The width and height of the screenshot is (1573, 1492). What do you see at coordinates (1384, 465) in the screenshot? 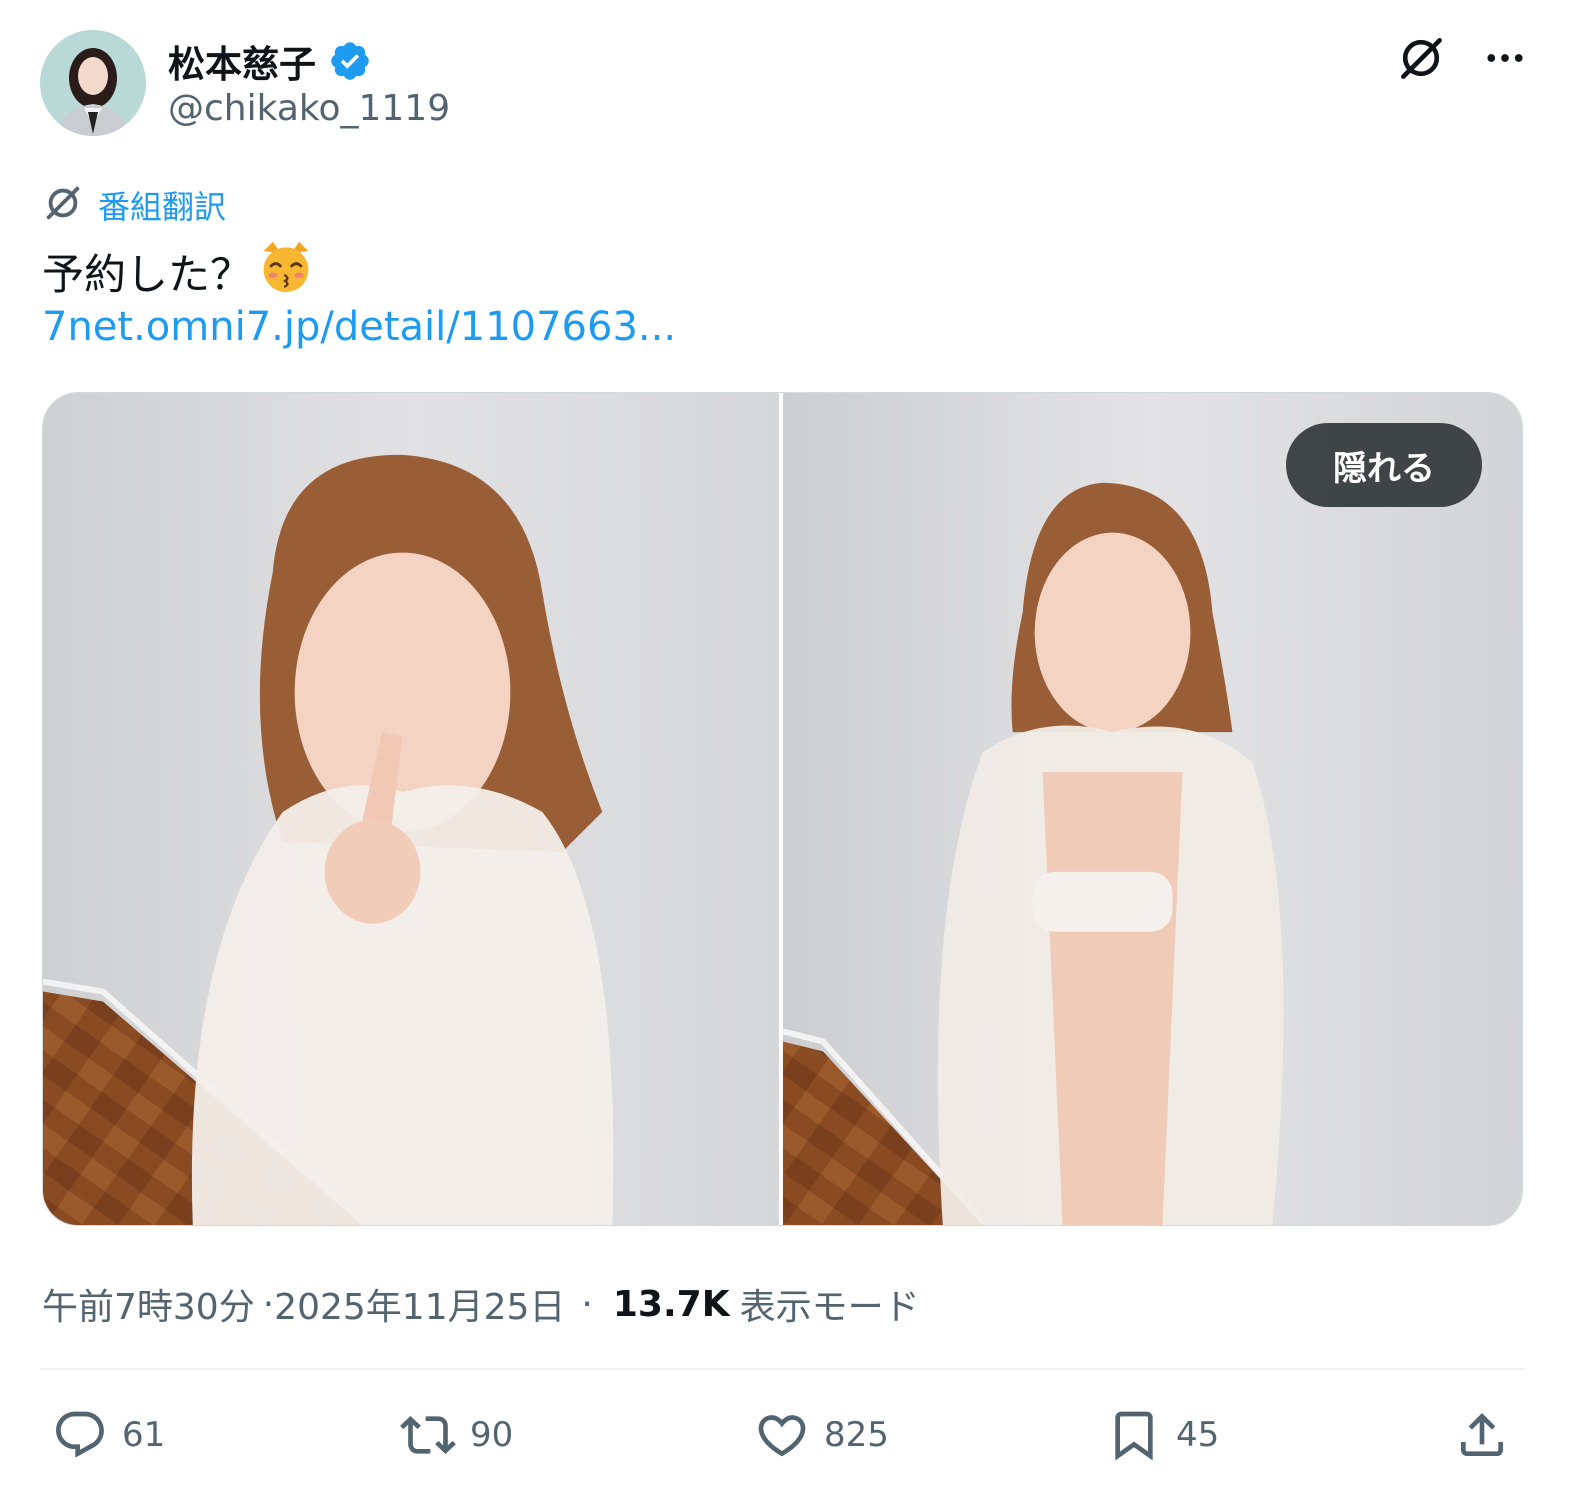
I see `hide-media-button: 隠れる` at bounding box center [1384, 465].